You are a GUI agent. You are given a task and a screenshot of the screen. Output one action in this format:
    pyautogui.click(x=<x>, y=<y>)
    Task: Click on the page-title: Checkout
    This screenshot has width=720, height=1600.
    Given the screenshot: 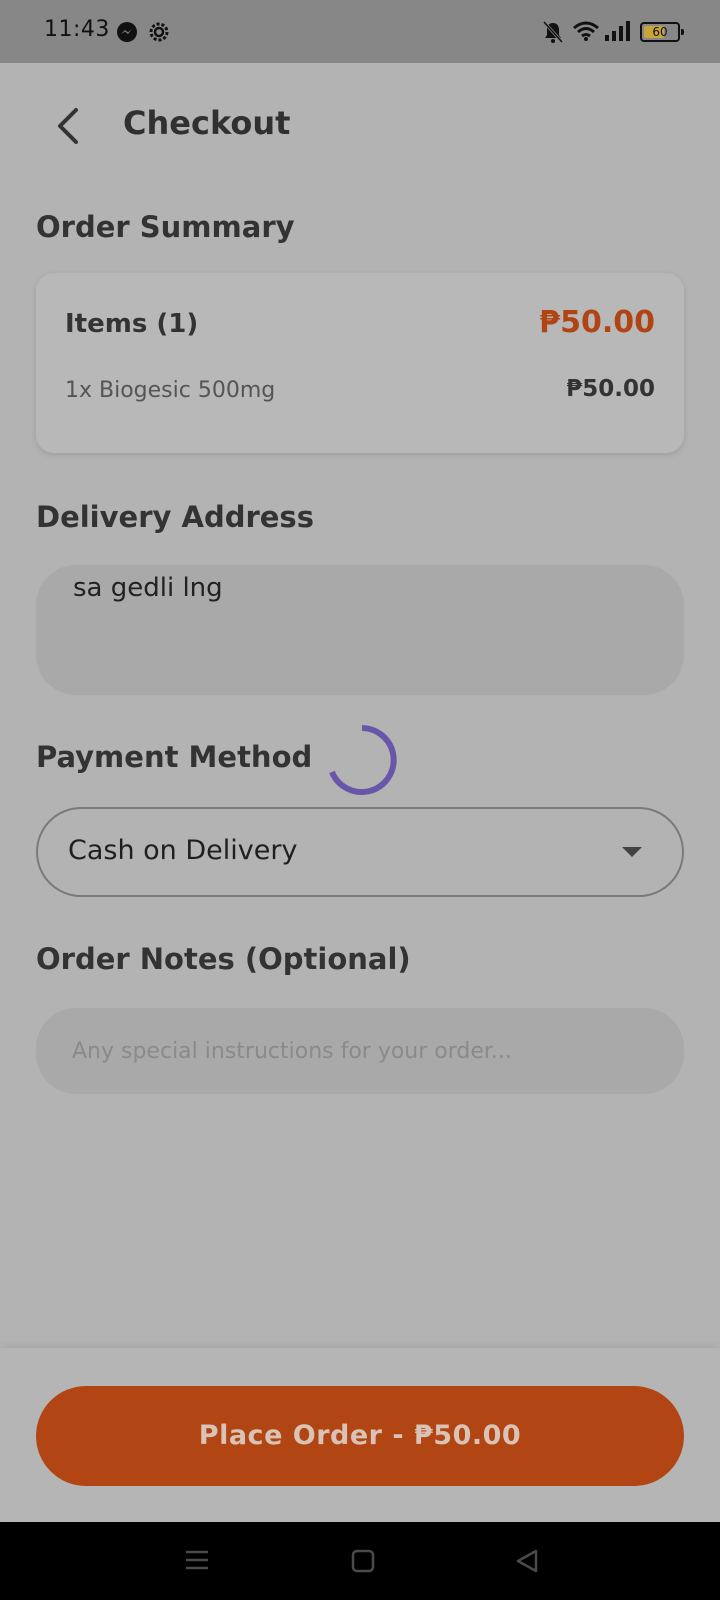 What is the action you would take?
    pyautogui.click(x=207, y=123)
    